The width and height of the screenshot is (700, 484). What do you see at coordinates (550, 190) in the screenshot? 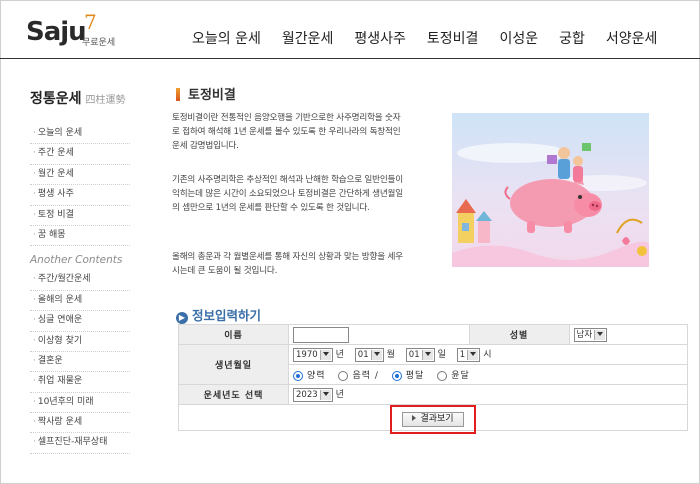
I see `flying-pig-illustration` at bounding box center [550, 190].